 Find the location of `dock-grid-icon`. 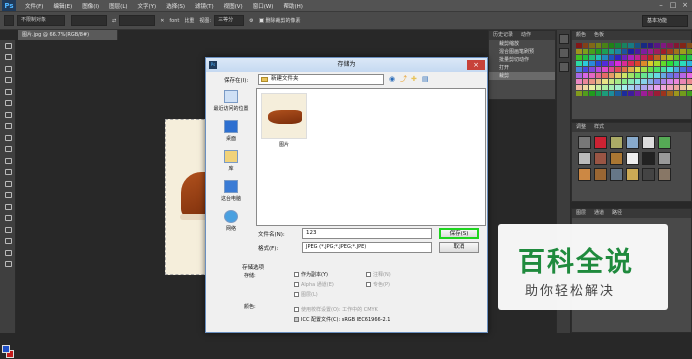

dock-grid-icon is located at coordinates (564, 67).